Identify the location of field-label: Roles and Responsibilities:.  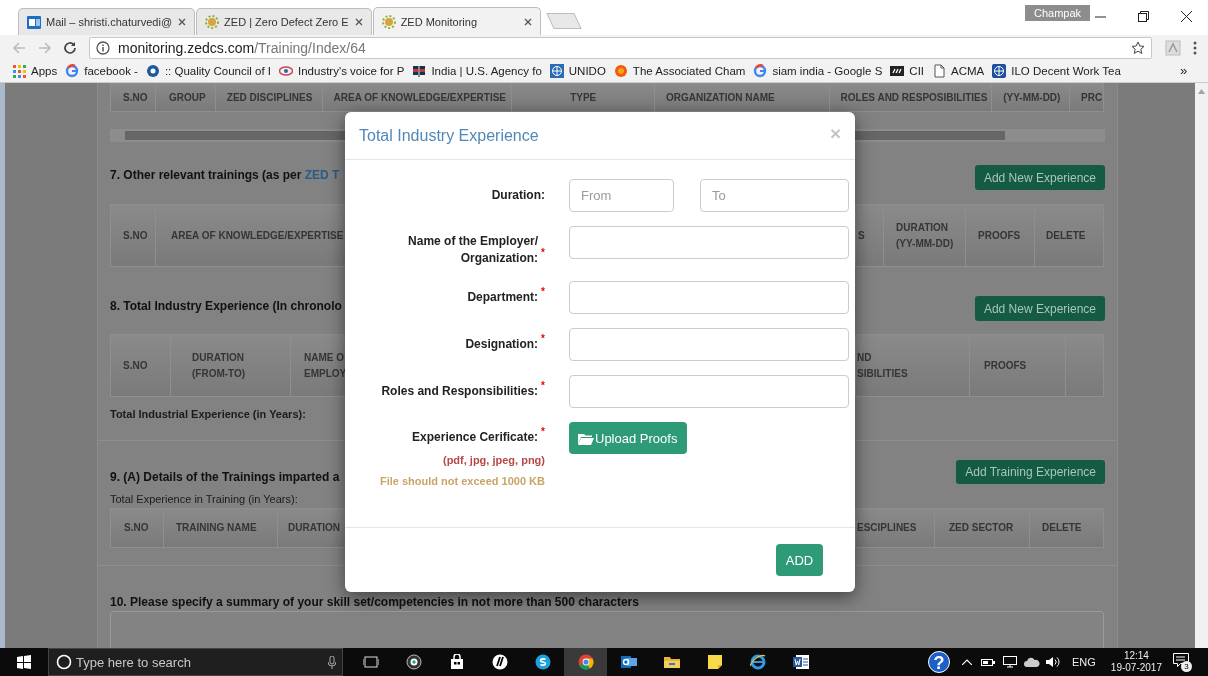
(460, 391).